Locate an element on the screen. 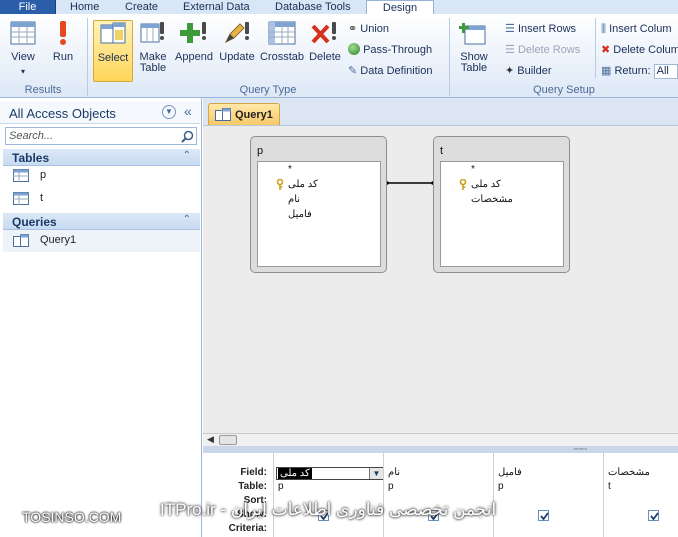  delete-query-button: Delete is located at coordinates (325, 51).